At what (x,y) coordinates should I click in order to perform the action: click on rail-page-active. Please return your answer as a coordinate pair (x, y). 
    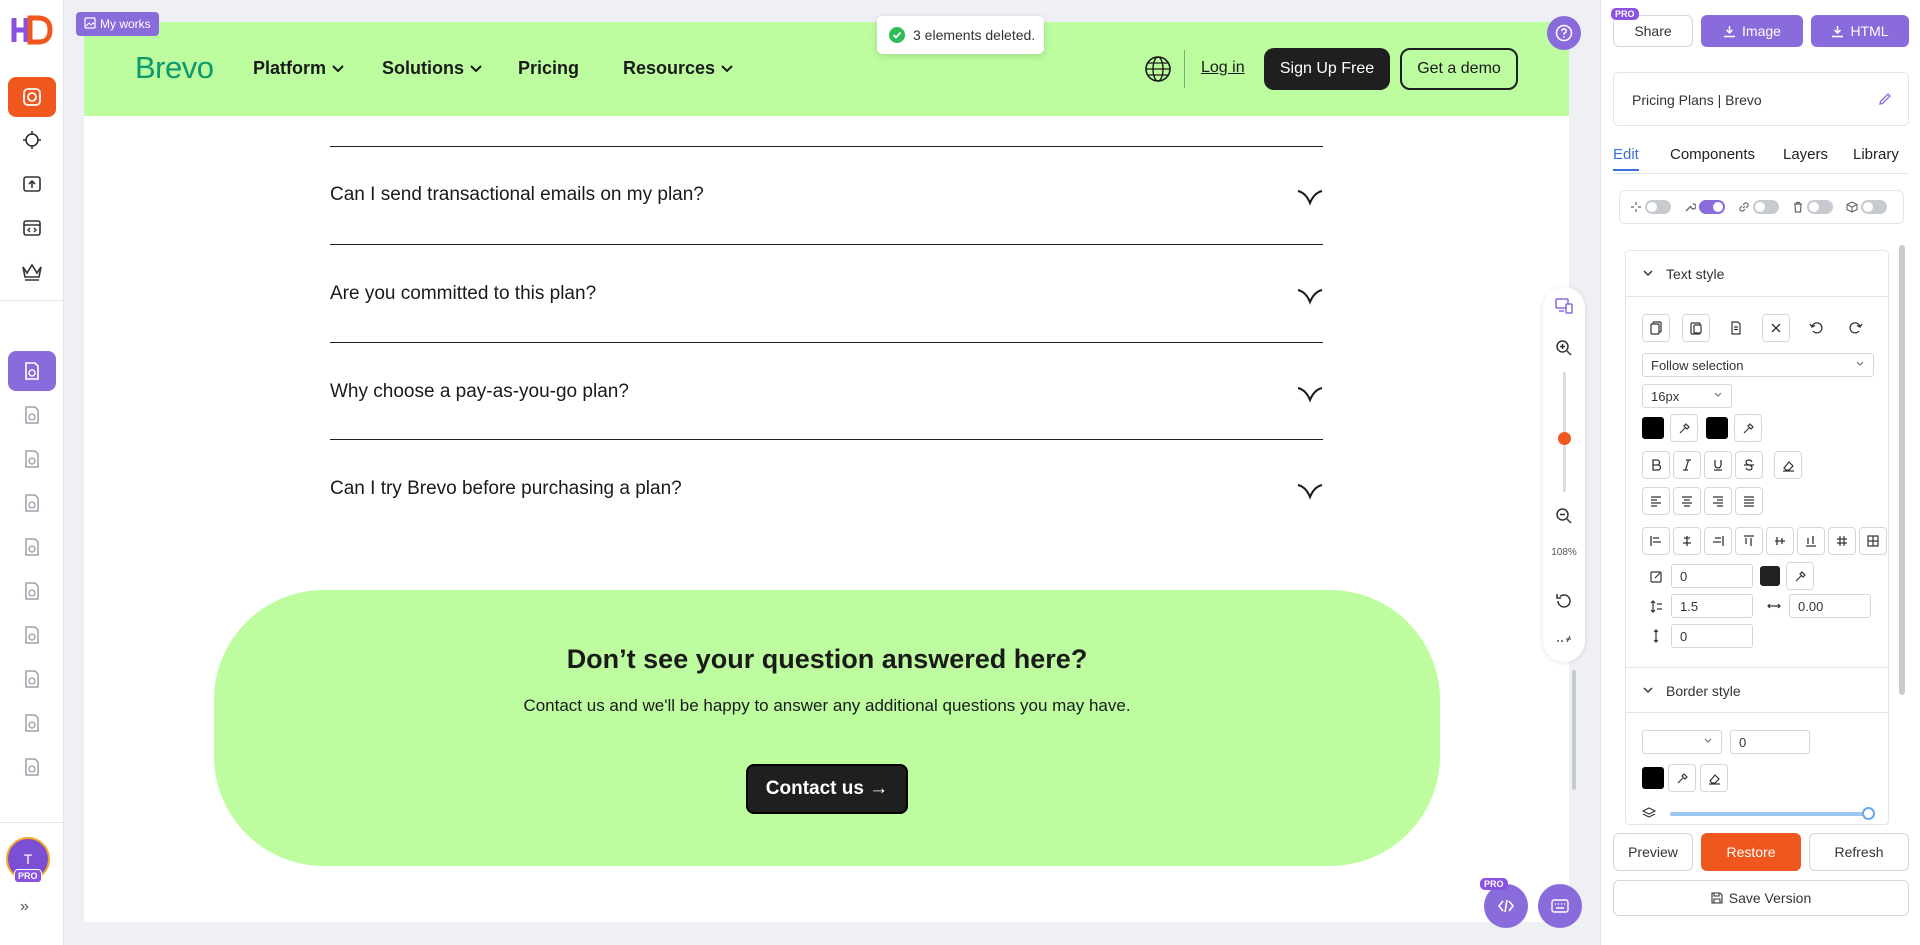
    Looking at the image, I should click on (32, 371).